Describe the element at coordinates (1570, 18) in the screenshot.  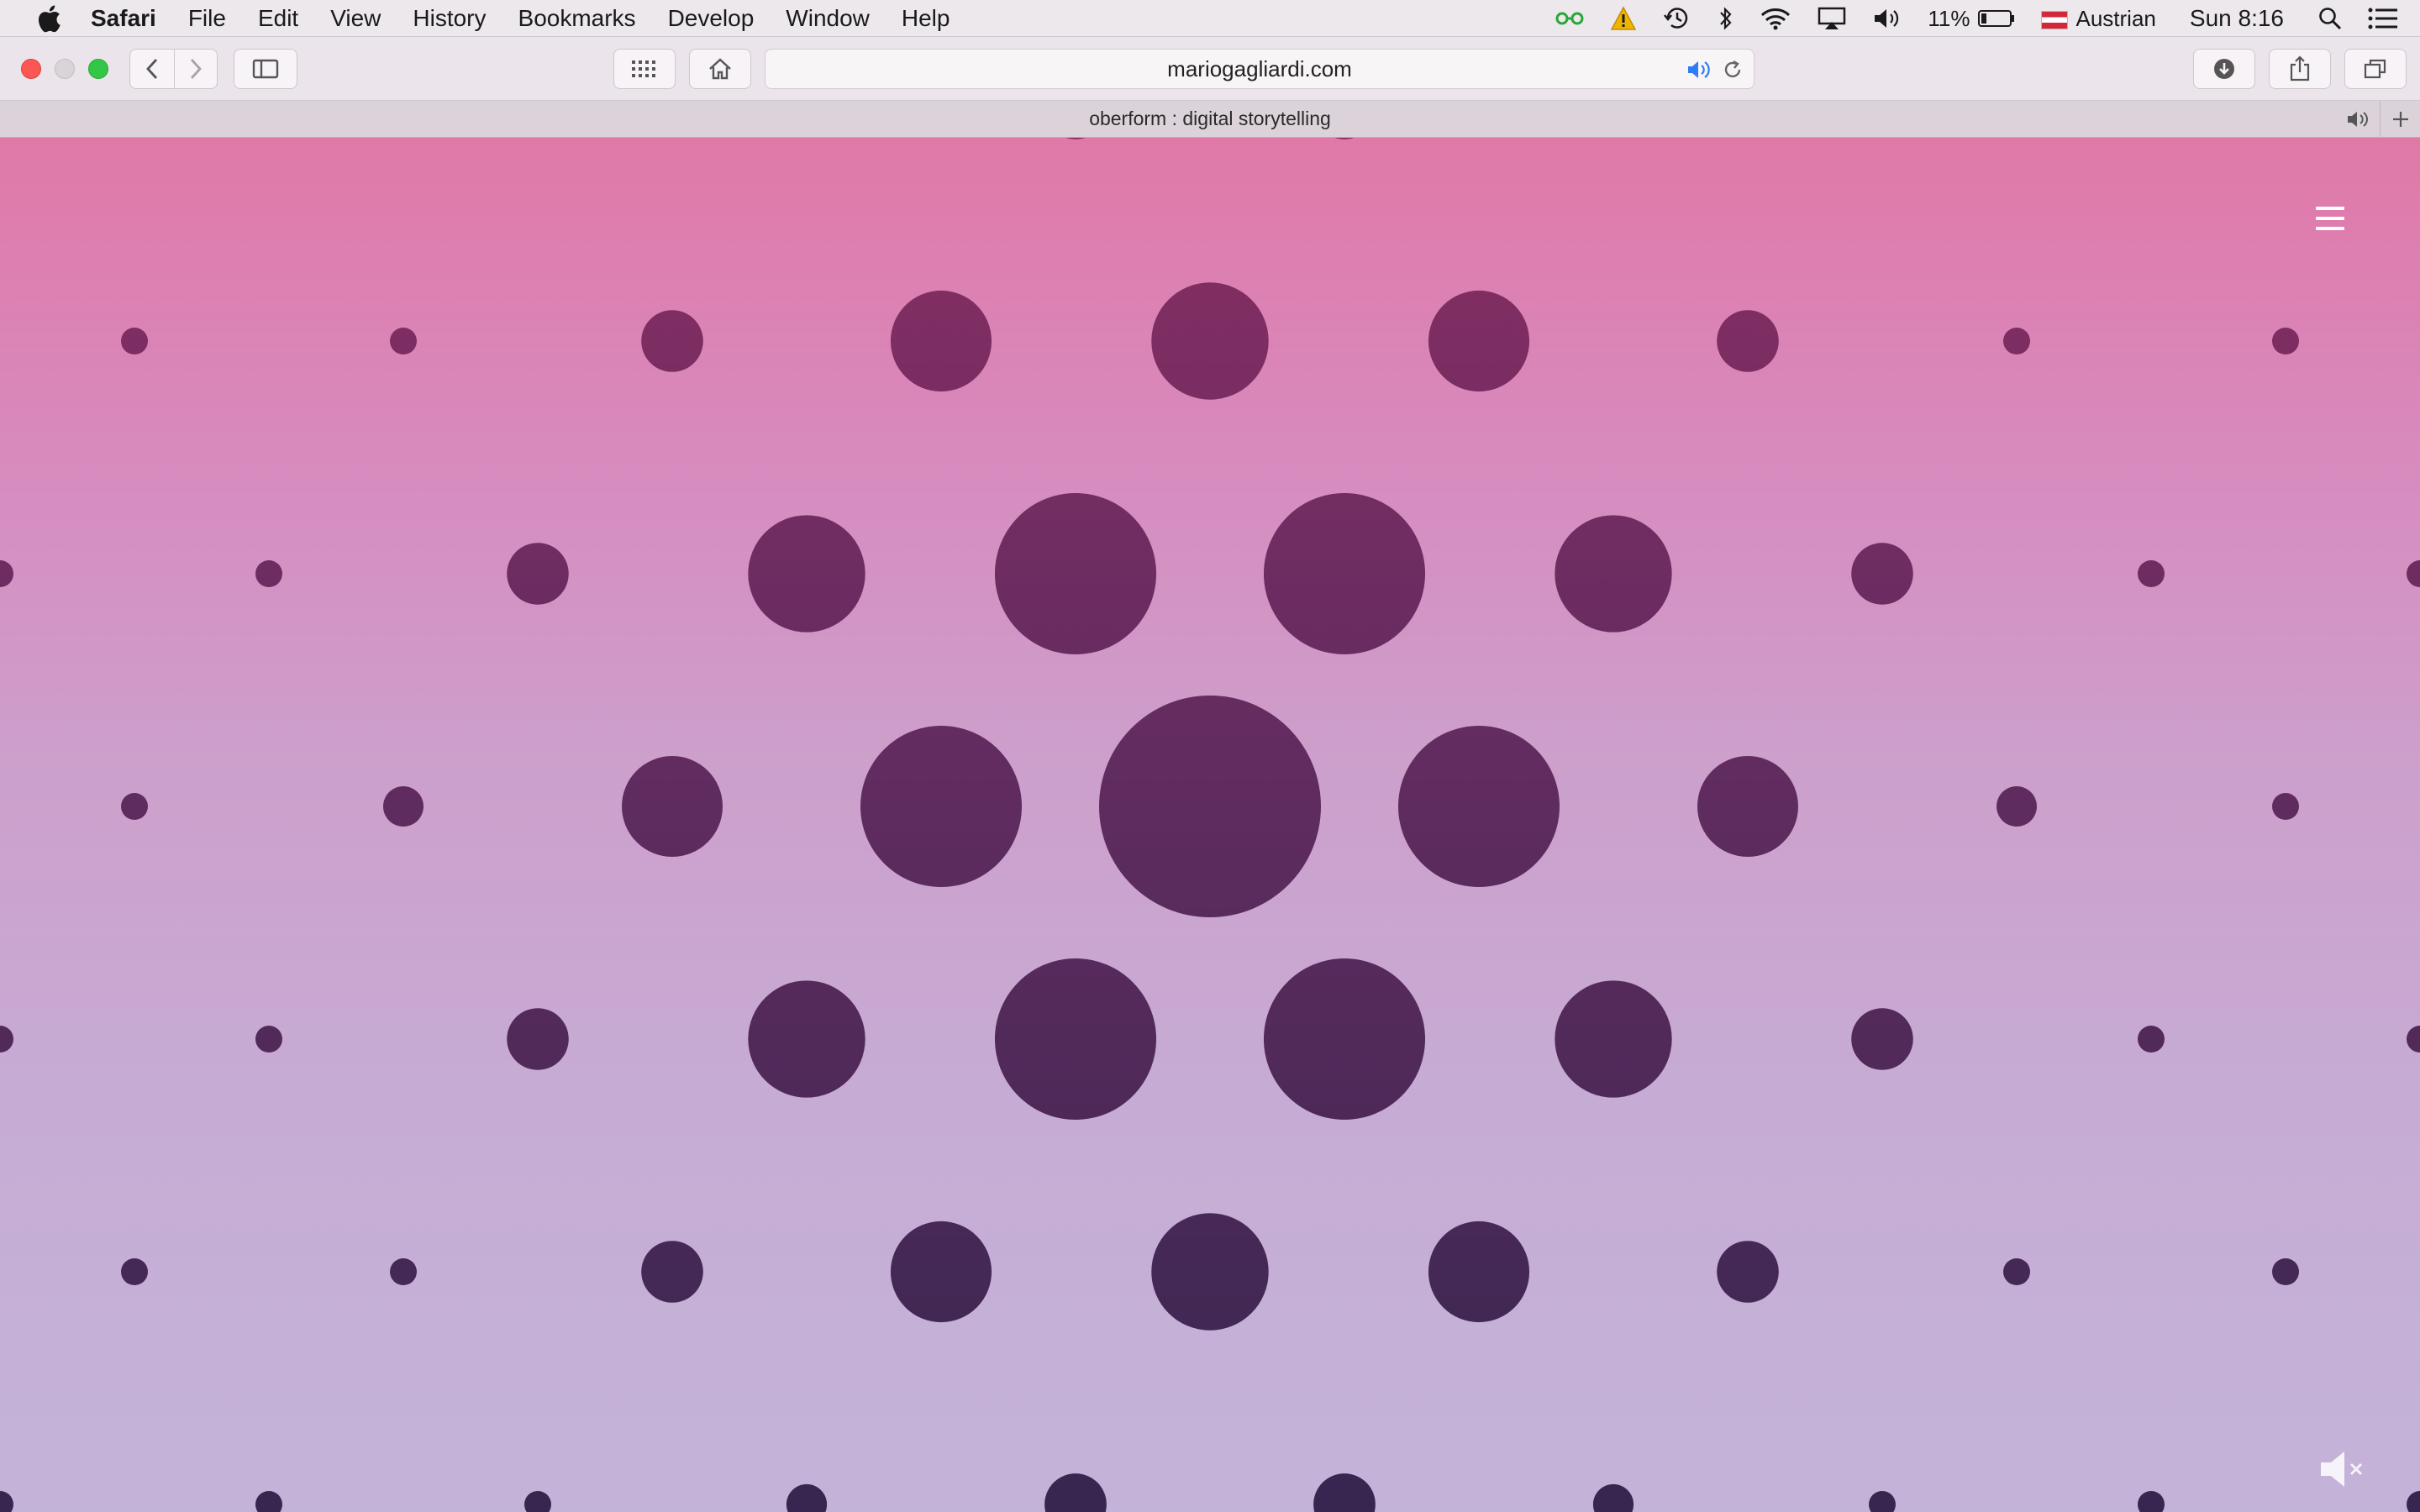
I see `green-extension-icon` at that location.